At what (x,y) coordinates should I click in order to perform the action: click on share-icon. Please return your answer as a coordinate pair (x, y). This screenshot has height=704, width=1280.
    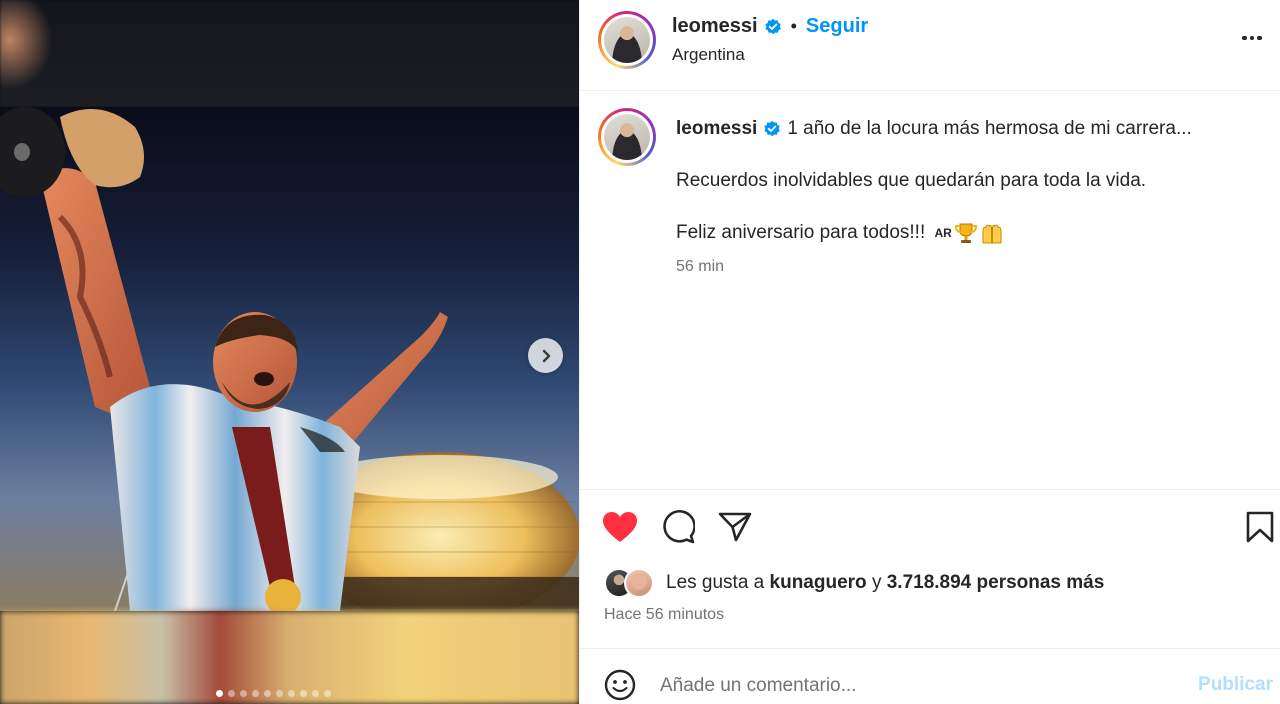
    Looking at the image, I should click on (735, 527).